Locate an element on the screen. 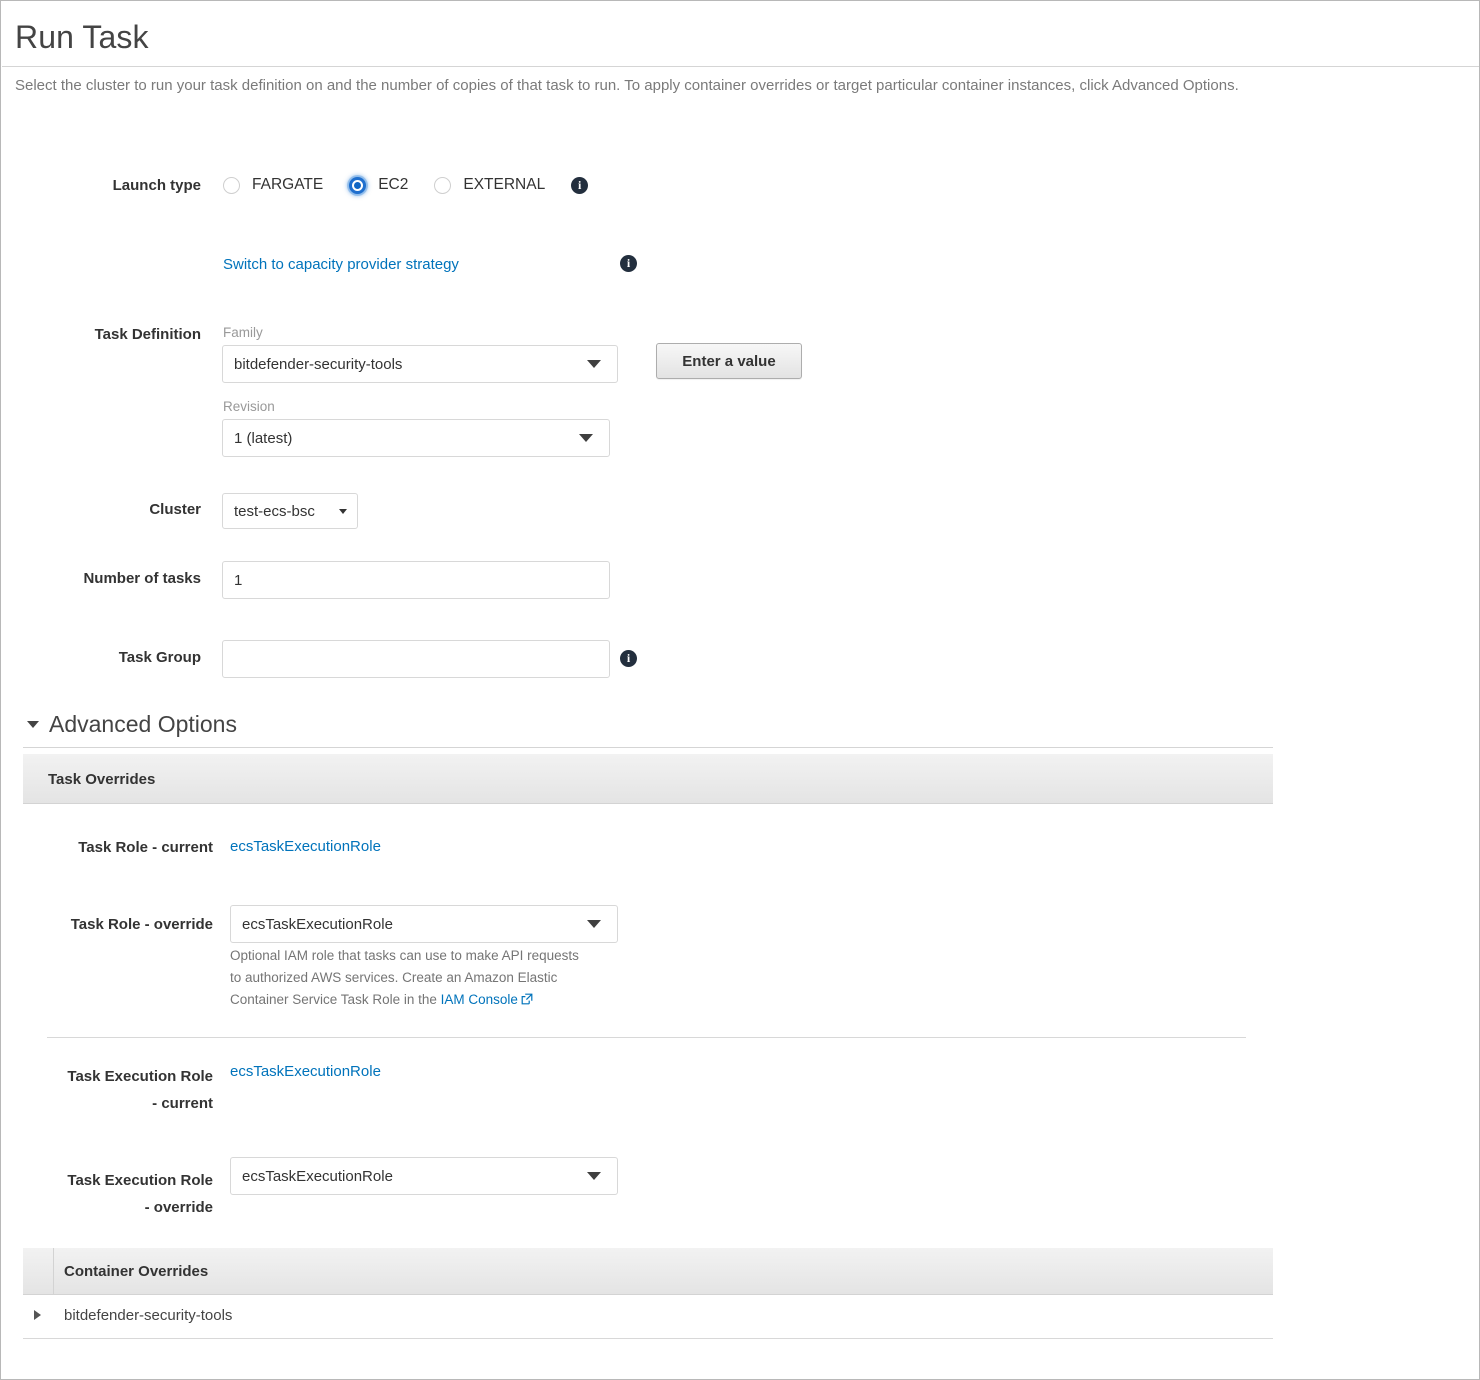  task-group-label: Task Group is located at coordinates (159, 657).